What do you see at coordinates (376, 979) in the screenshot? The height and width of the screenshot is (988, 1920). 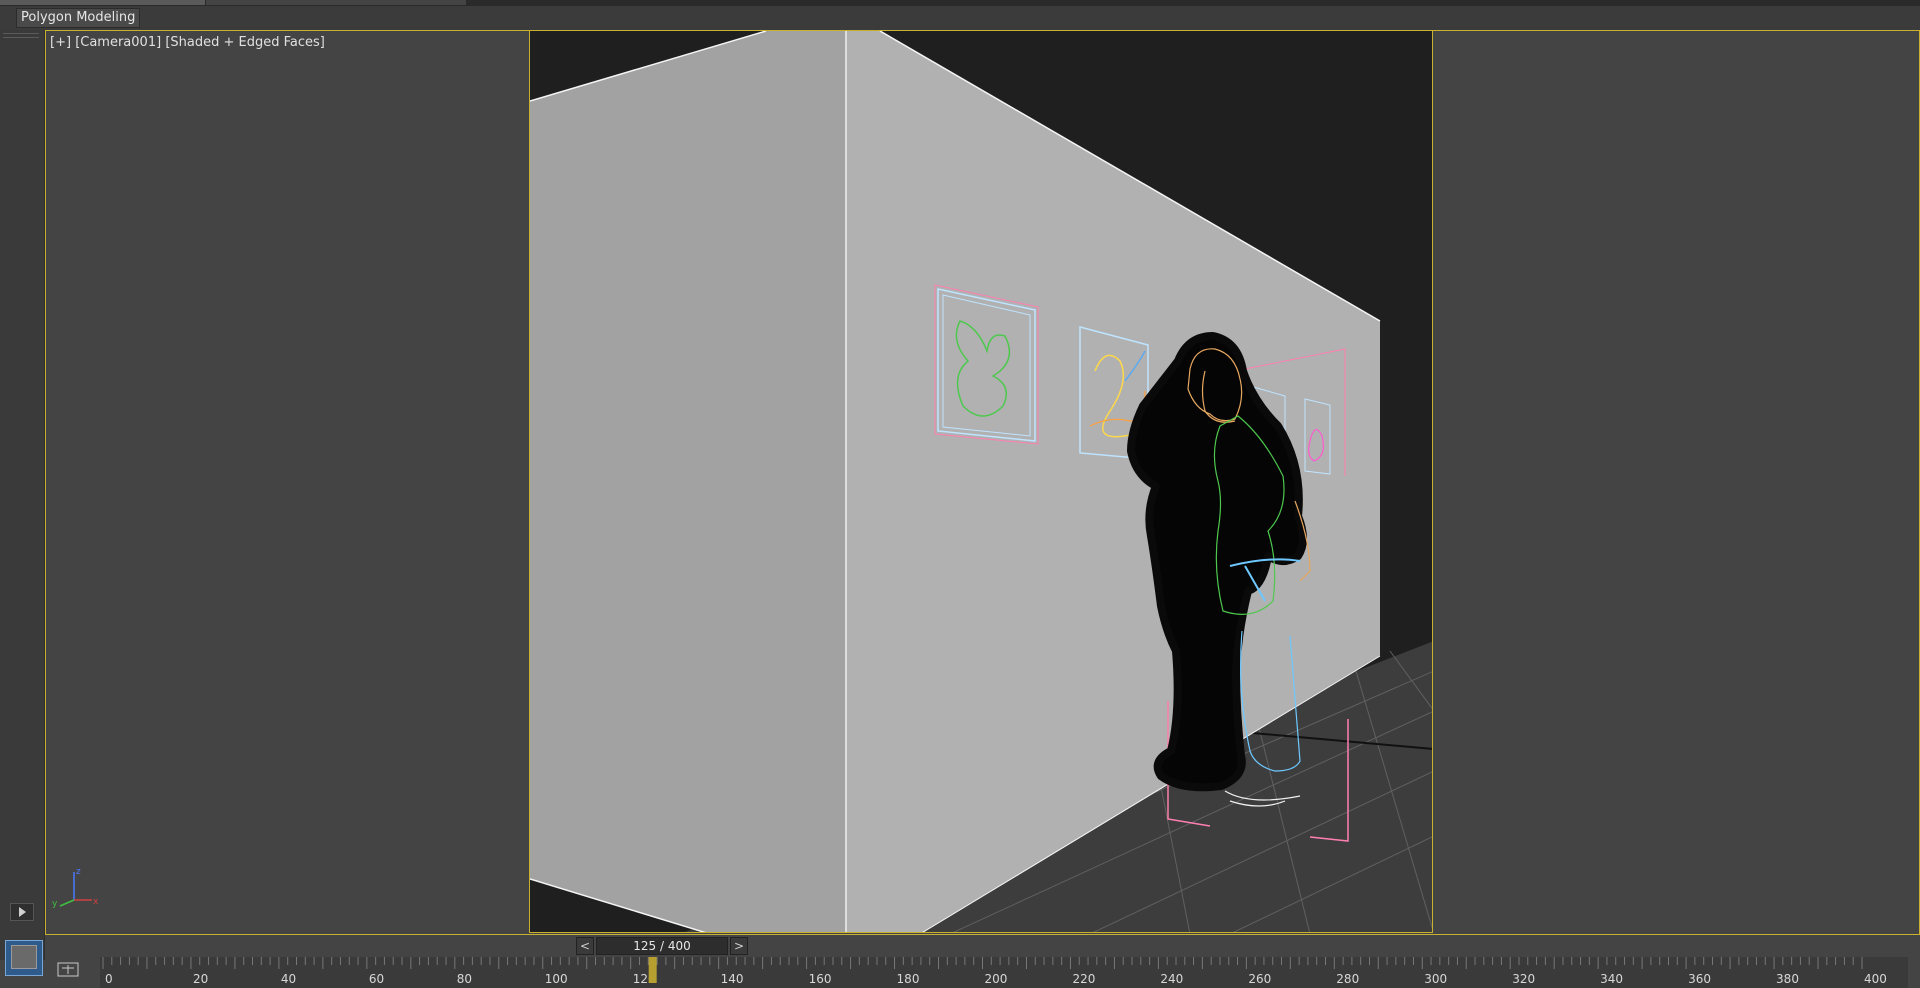 I see `timeline-tick-label: 60` at bounding box center [376, 979].